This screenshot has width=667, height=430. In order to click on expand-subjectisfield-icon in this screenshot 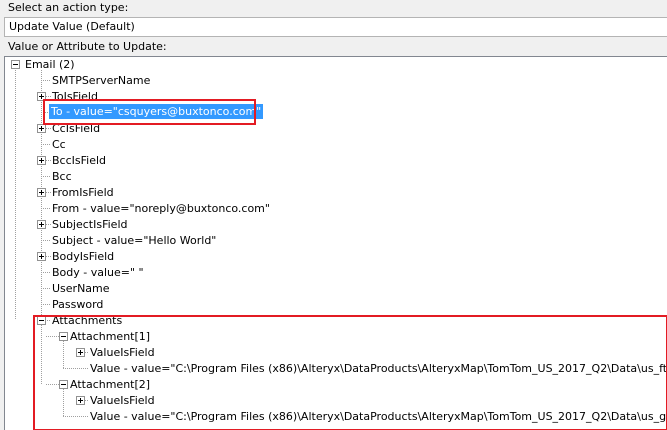, I will do `click(41, 224)`.